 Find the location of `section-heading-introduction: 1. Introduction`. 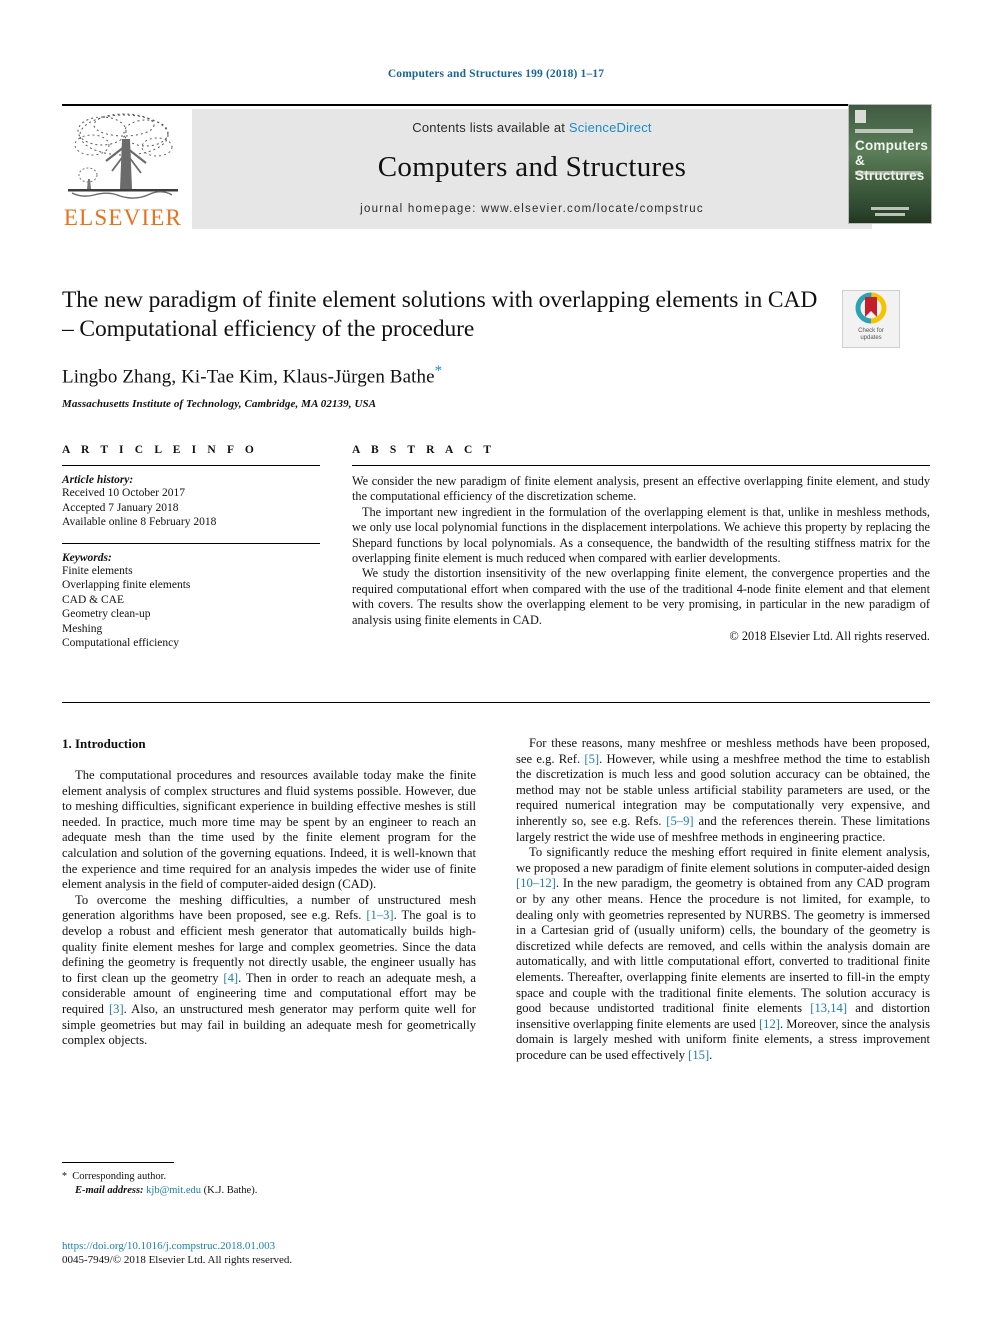

section-heading-introduction: 1. Introduction is located at coordinates (104, 743).